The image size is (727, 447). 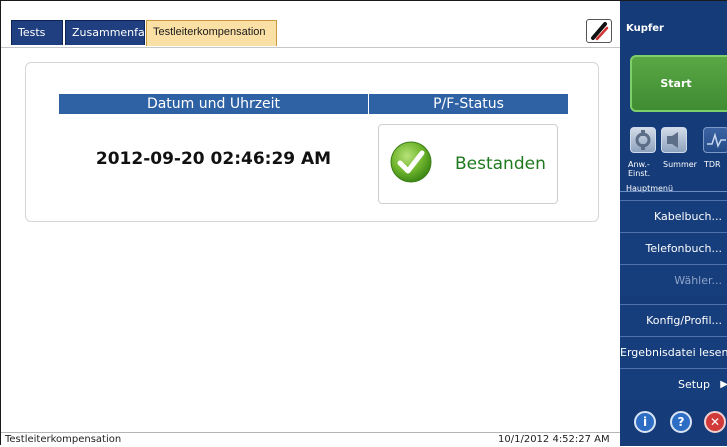 What do you see at coordinates (411, 162) in the screenshot?
I see `checkmark-icon` at bounding box center [411, 162].